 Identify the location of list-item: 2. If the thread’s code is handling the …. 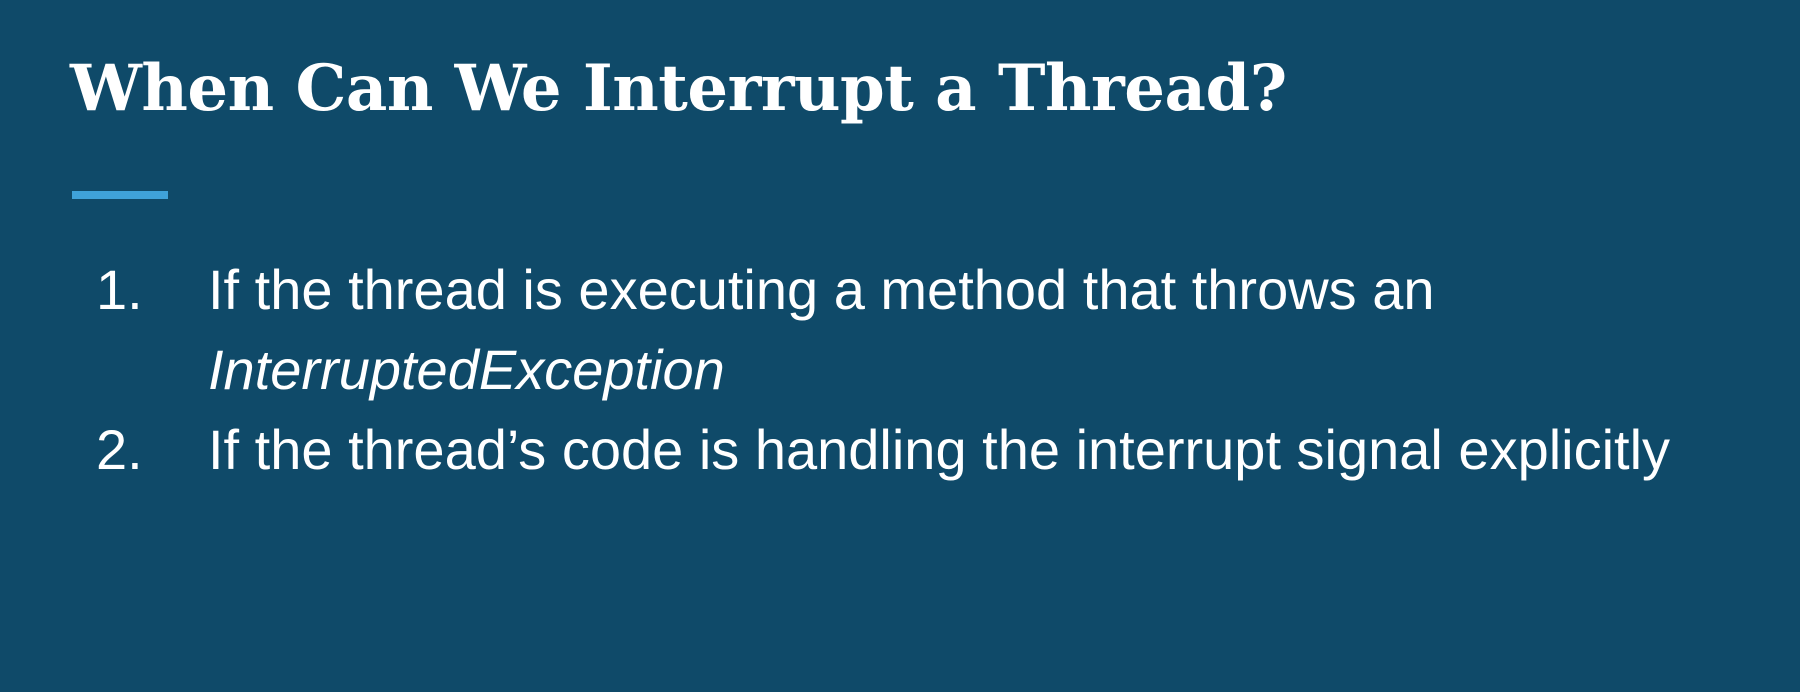
(926, 450).